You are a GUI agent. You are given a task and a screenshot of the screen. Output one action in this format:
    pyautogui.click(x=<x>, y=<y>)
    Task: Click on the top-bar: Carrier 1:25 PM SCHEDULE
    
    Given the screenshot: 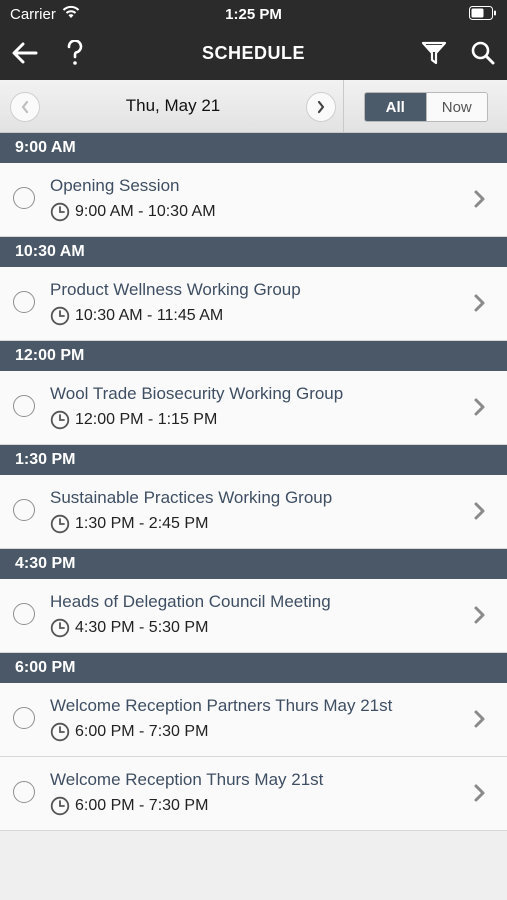 What is the action you would take?
    pyautogui.click(x=253, y=40)
    